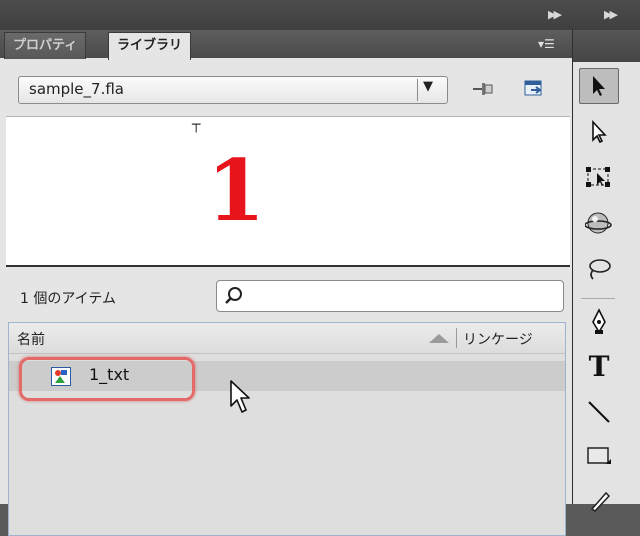 This screenshot has width=640, height=536. I want to click on line-tool-icon, so click(599, 412).